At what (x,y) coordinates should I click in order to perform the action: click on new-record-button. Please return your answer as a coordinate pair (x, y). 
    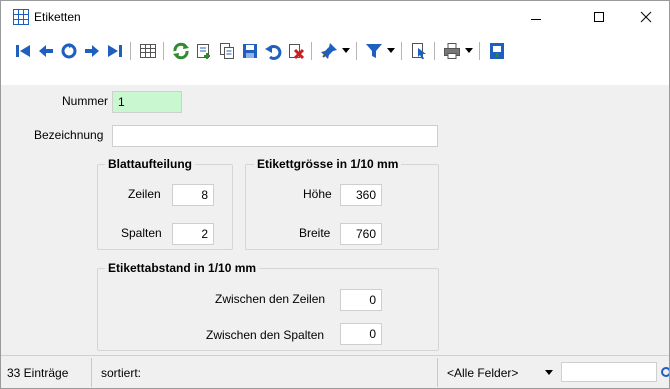
    Looking at the image, I should click on (204, 51).